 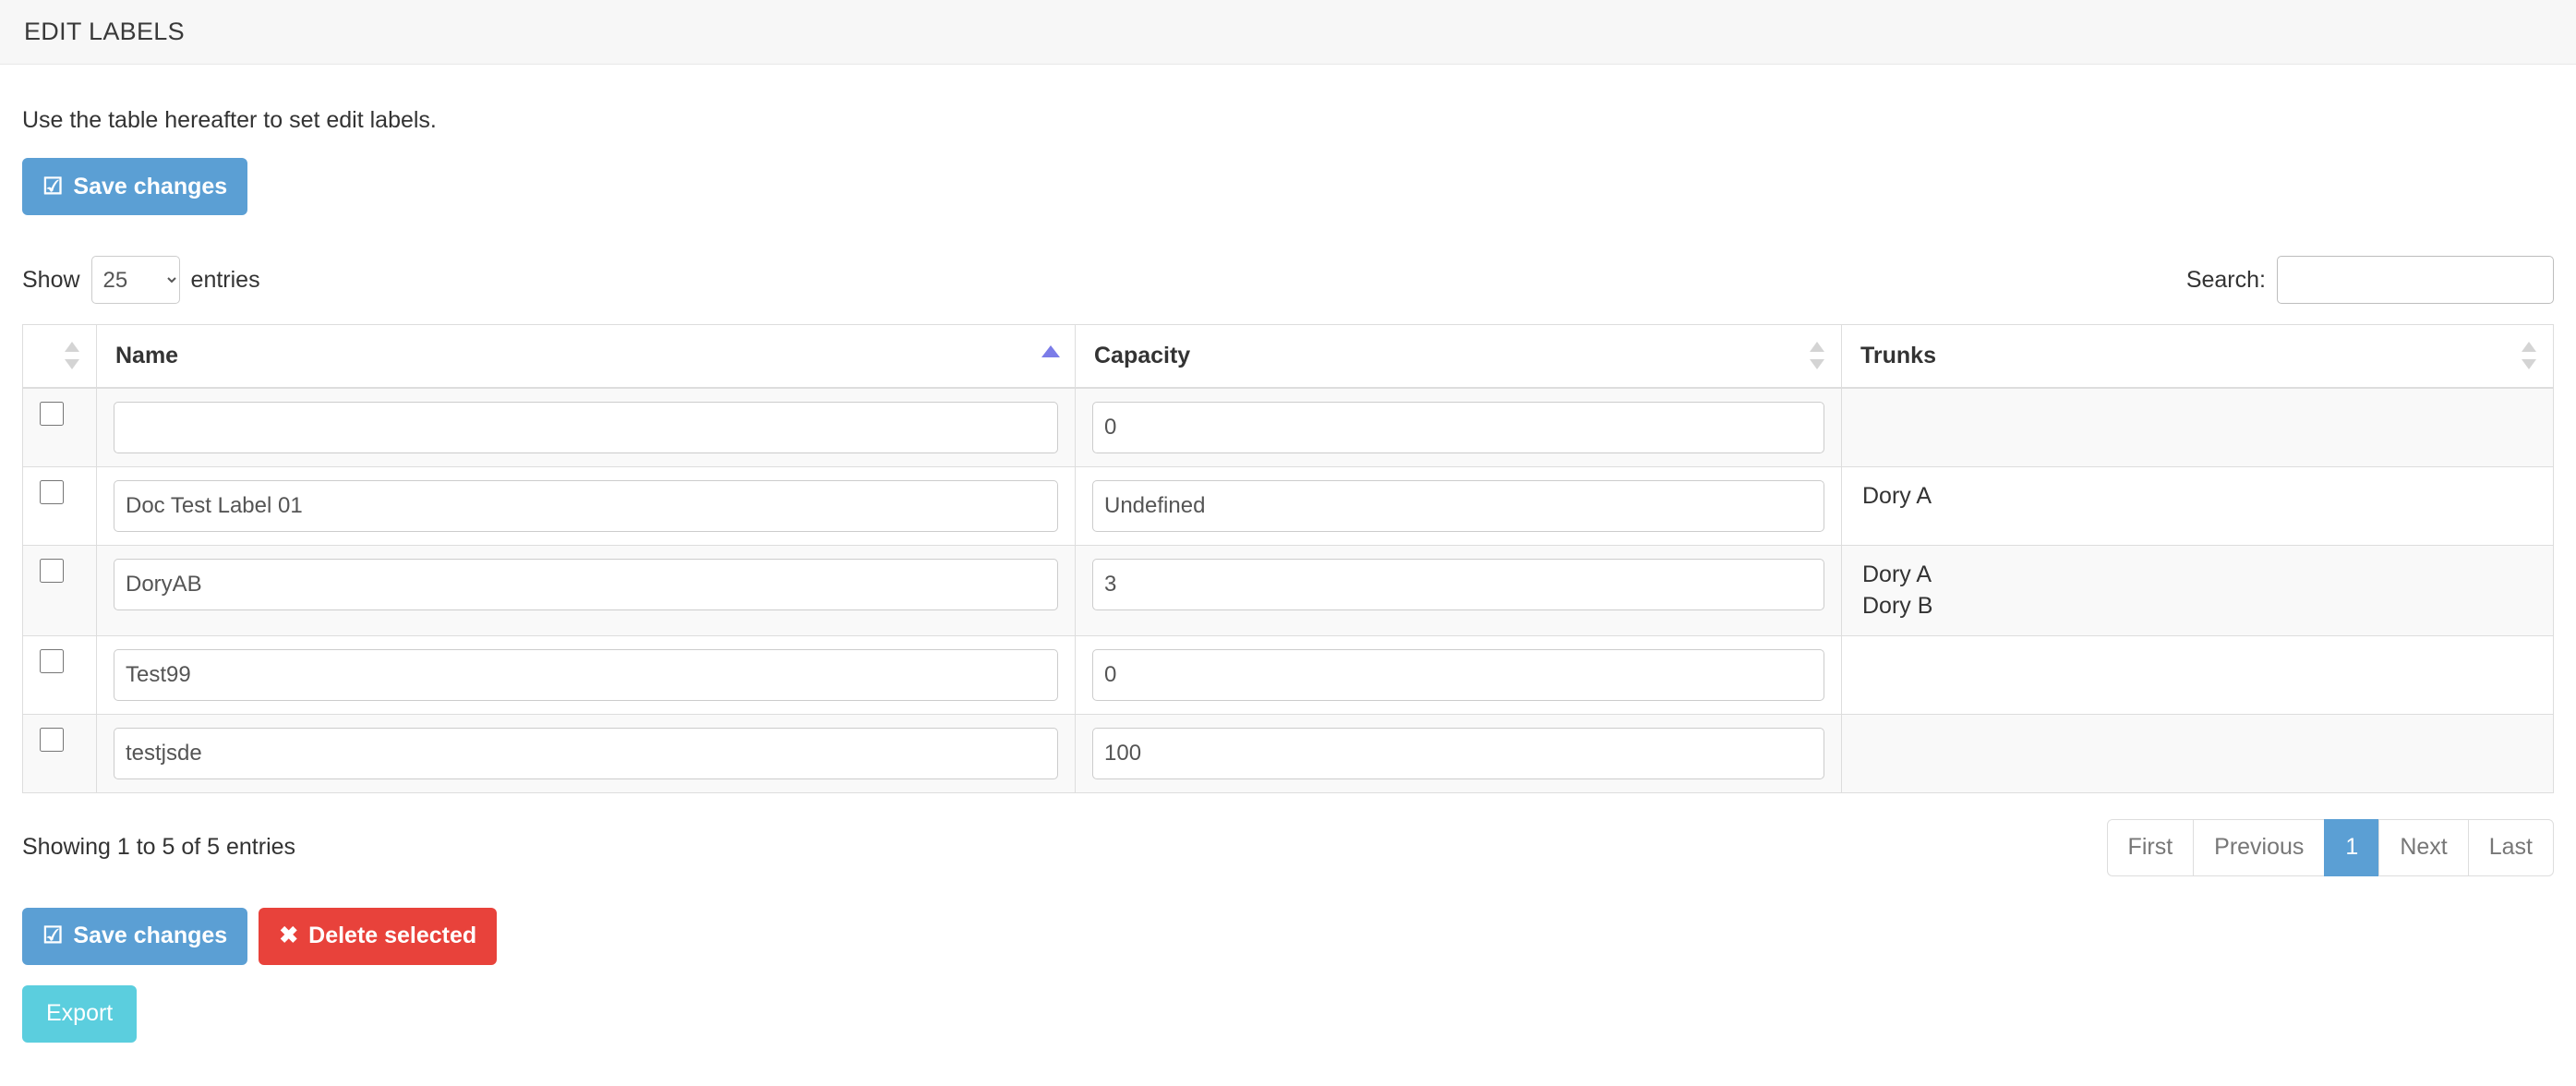 I want to click on column-header-select, so click(x=60, y=356).